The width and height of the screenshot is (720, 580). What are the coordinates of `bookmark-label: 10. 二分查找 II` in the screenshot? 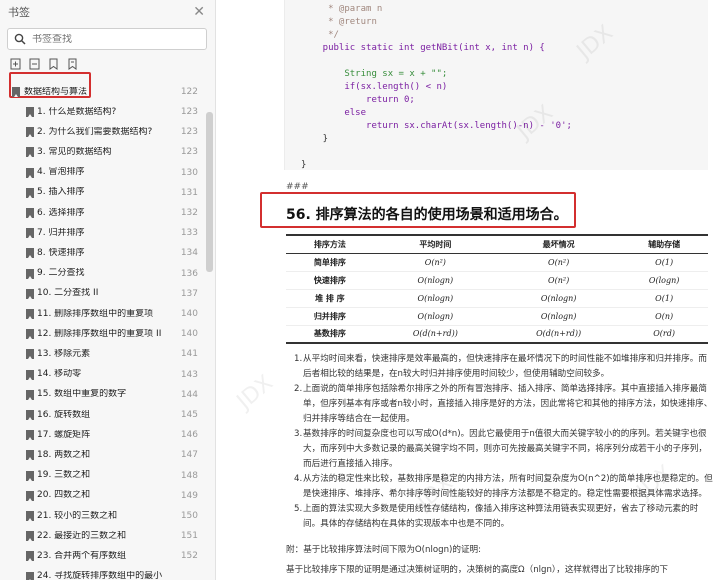 It's located at (68, 293).